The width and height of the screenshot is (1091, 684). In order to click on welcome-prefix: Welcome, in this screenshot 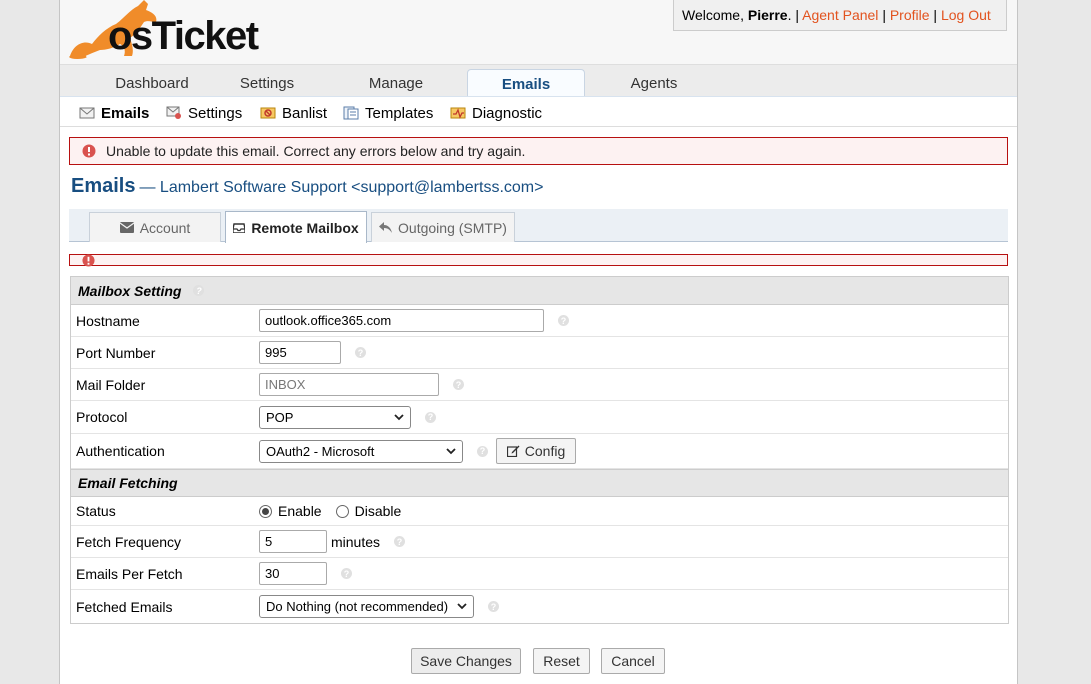, I will do `click(713, 15)`.